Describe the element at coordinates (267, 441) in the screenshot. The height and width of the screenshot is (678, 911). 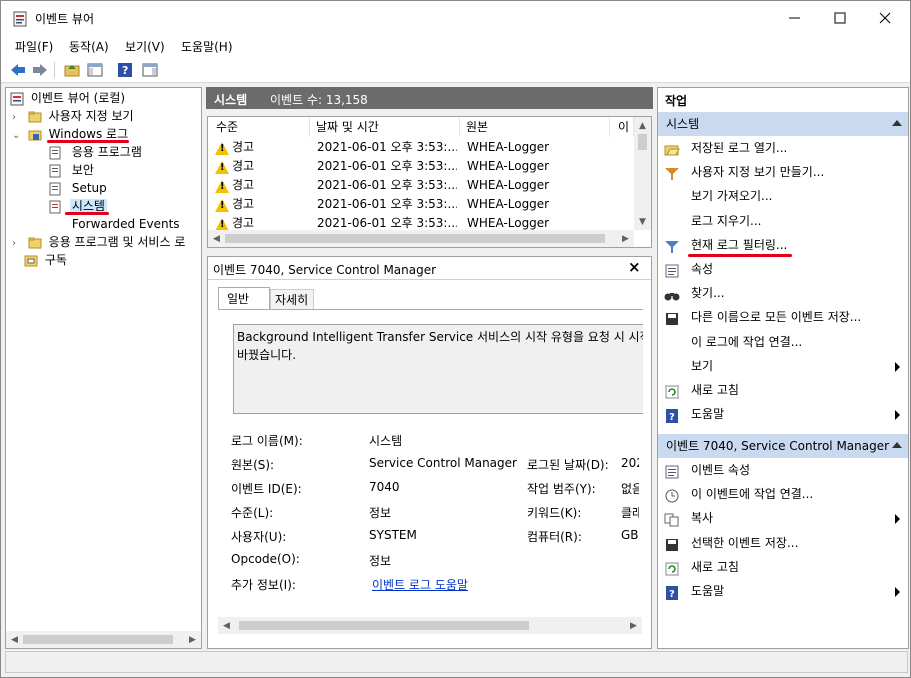
I see `prop-label-log-name: 로그 이름(M):` at that location.